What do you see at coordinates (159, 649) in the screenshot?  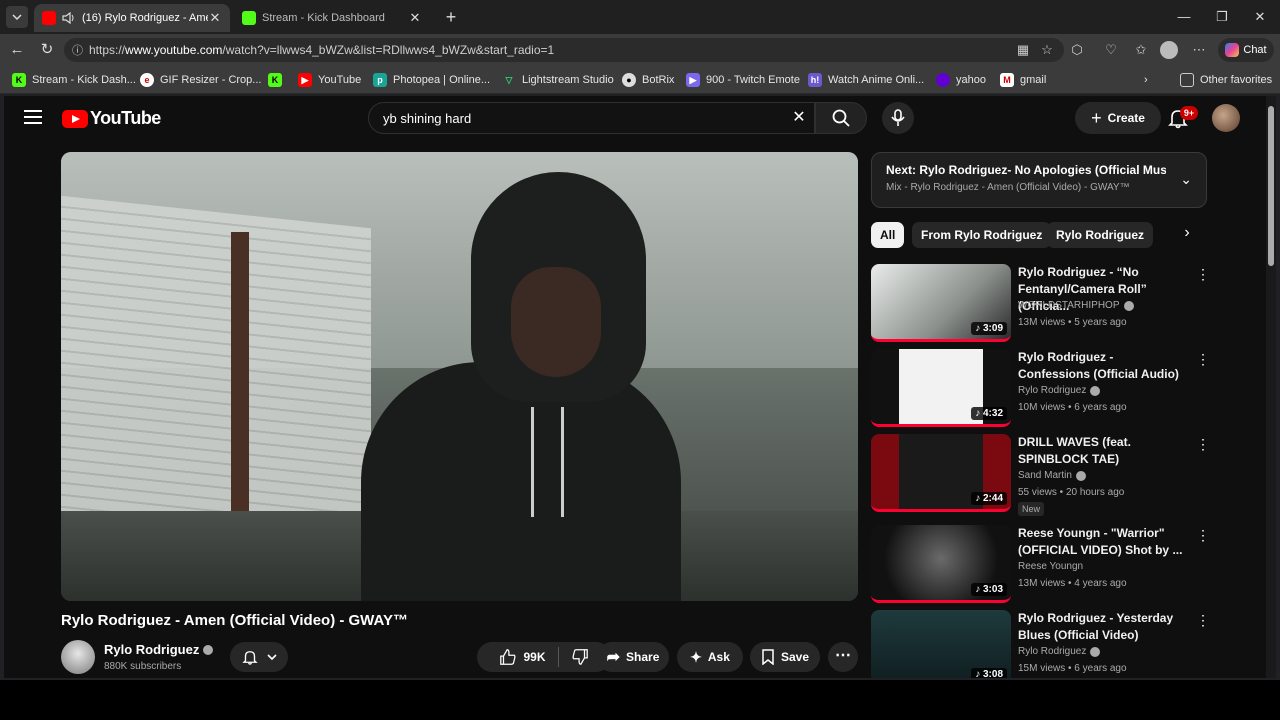 I see `channel-name: Rylo Rodriguez` at bounding box center [159, 649].